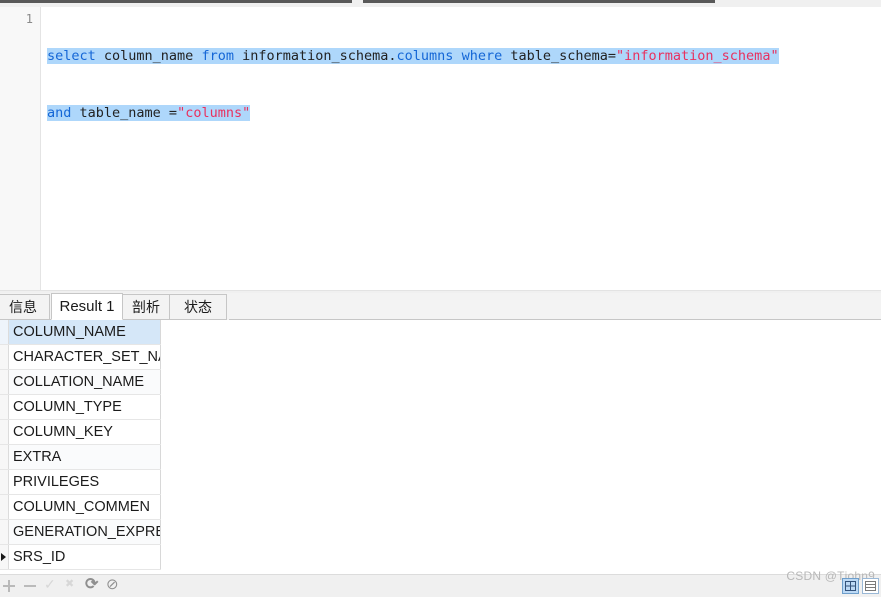 This screenshot has width=881, height=597. Describe the element at coordinates (124, 113) in the screenshot. I see `sql-identifier-table-name: table_name =` at that location.